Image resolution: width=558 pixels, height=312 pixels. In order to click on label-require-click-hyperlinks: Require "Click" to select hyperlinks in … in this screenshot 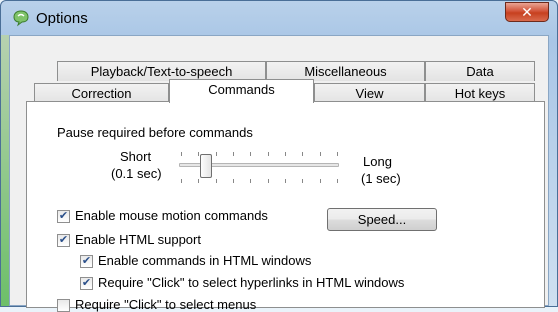, I will do `click(251, 282)`.